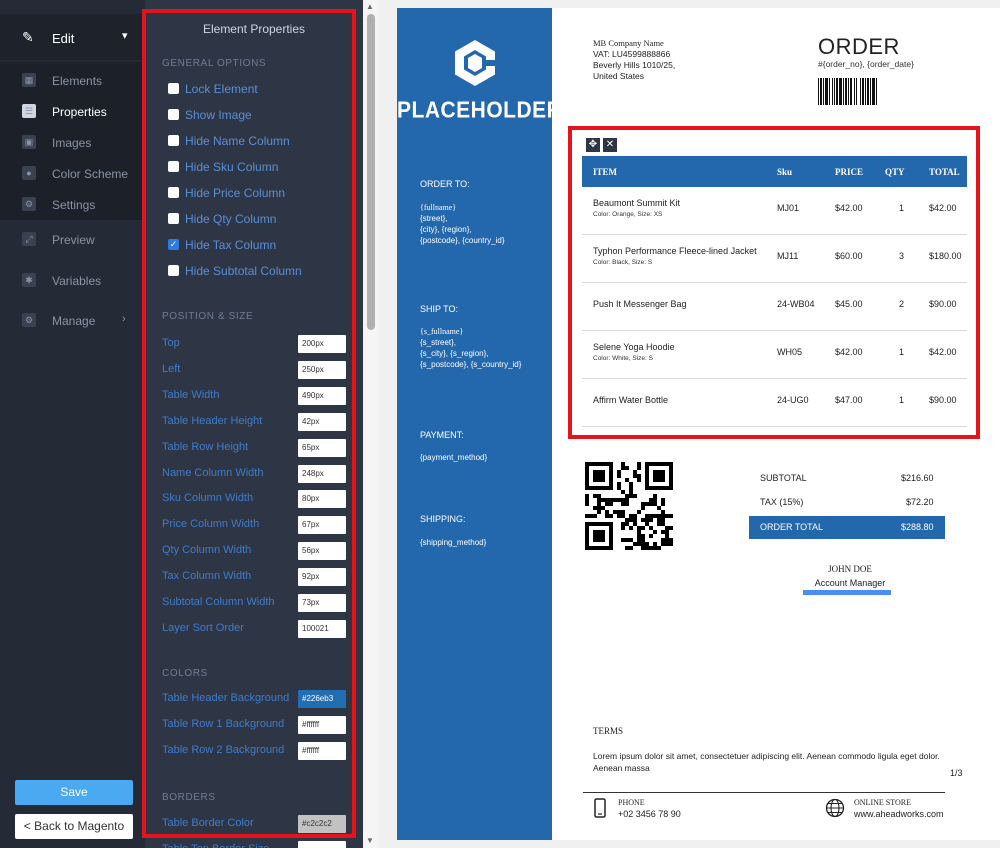 The height and width of the screenshot is (848, 1000). I want to click on gear-icon: ⚙, so click(29, 320).